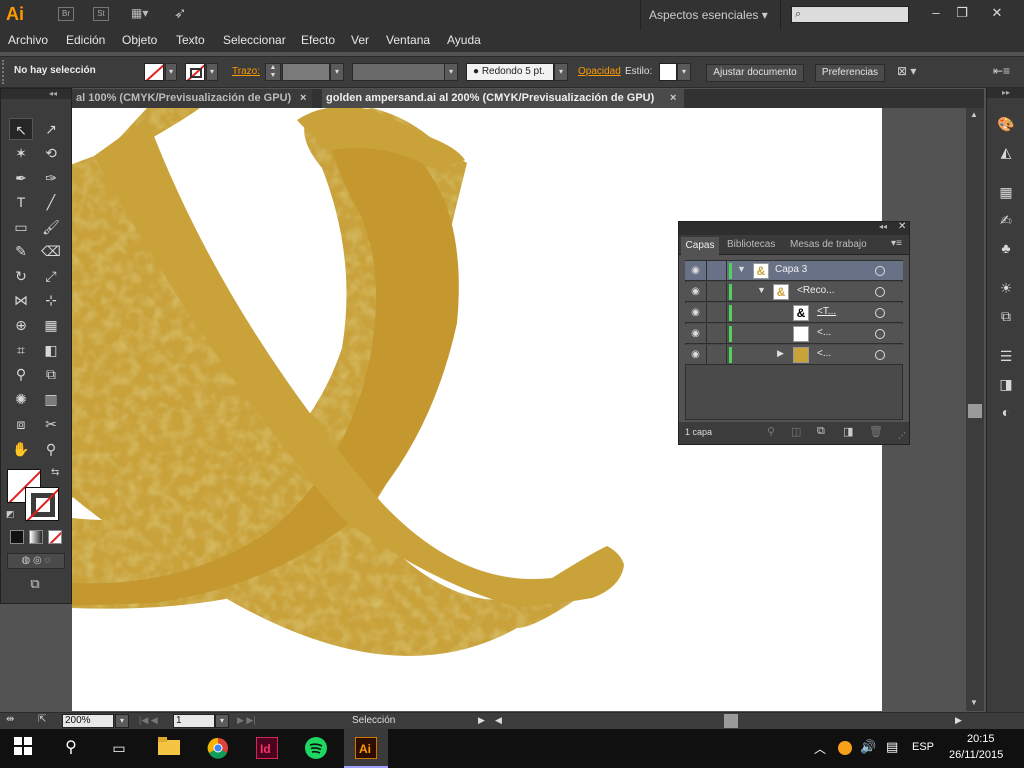 This screenshot has height=768, width=1024. Describe the element at coordinates (975, 409) in the screenshot. I see `vertical-scrollbar: ▲ ▼` at that location.